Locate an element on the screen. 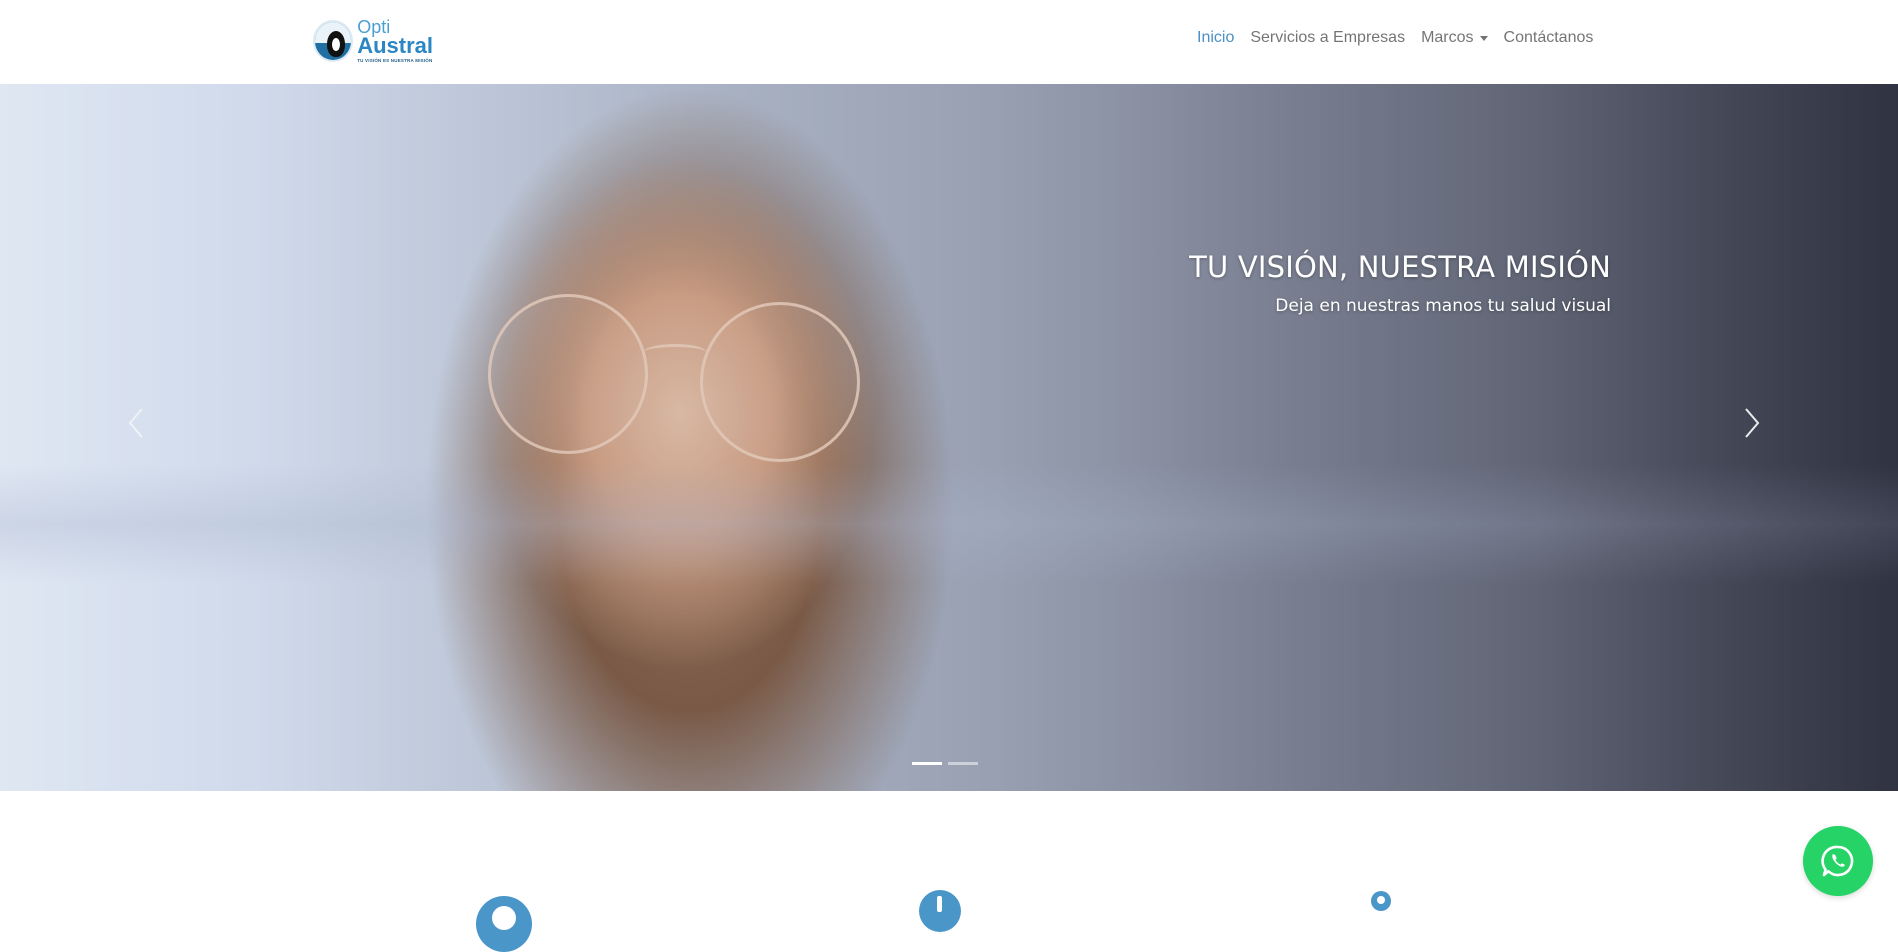 Image resolution: width=1898 pixels, height=952 pixels. nav-item-marcos-dropdown: Marcos is located at coordinates (1454, 38).